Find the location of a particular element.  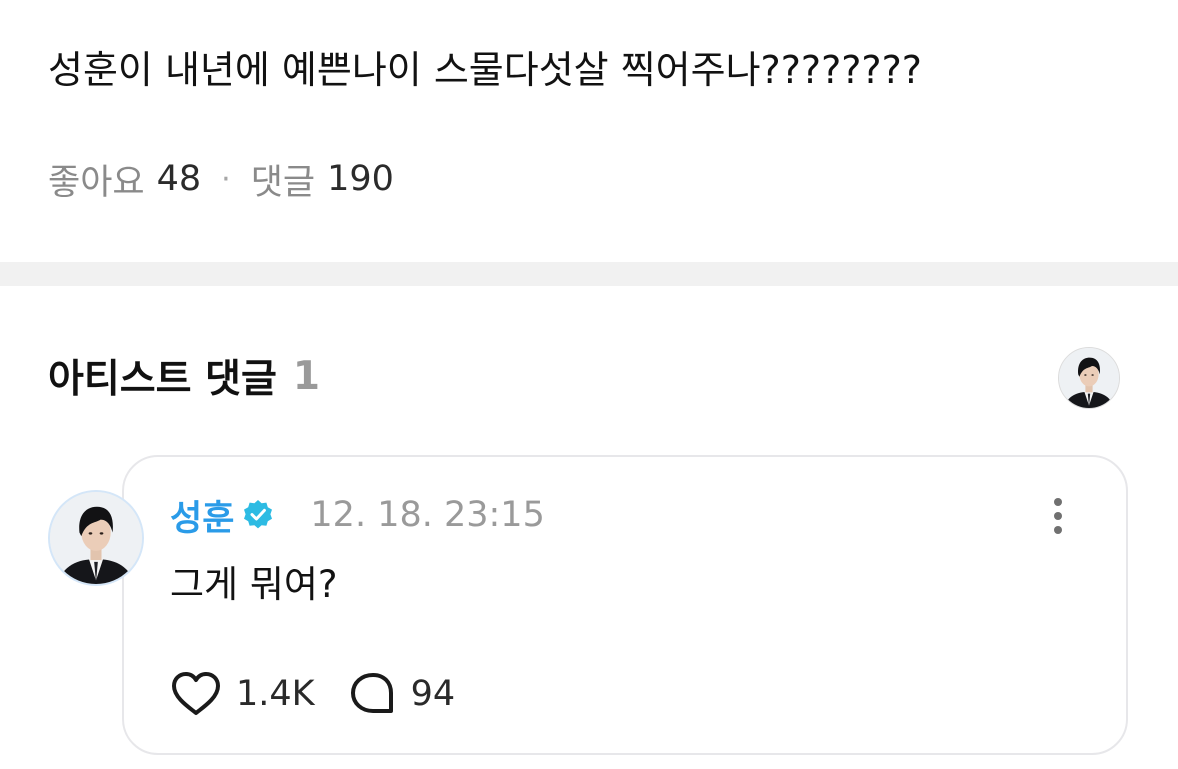

section-divider is located at coordinates (589, 274).